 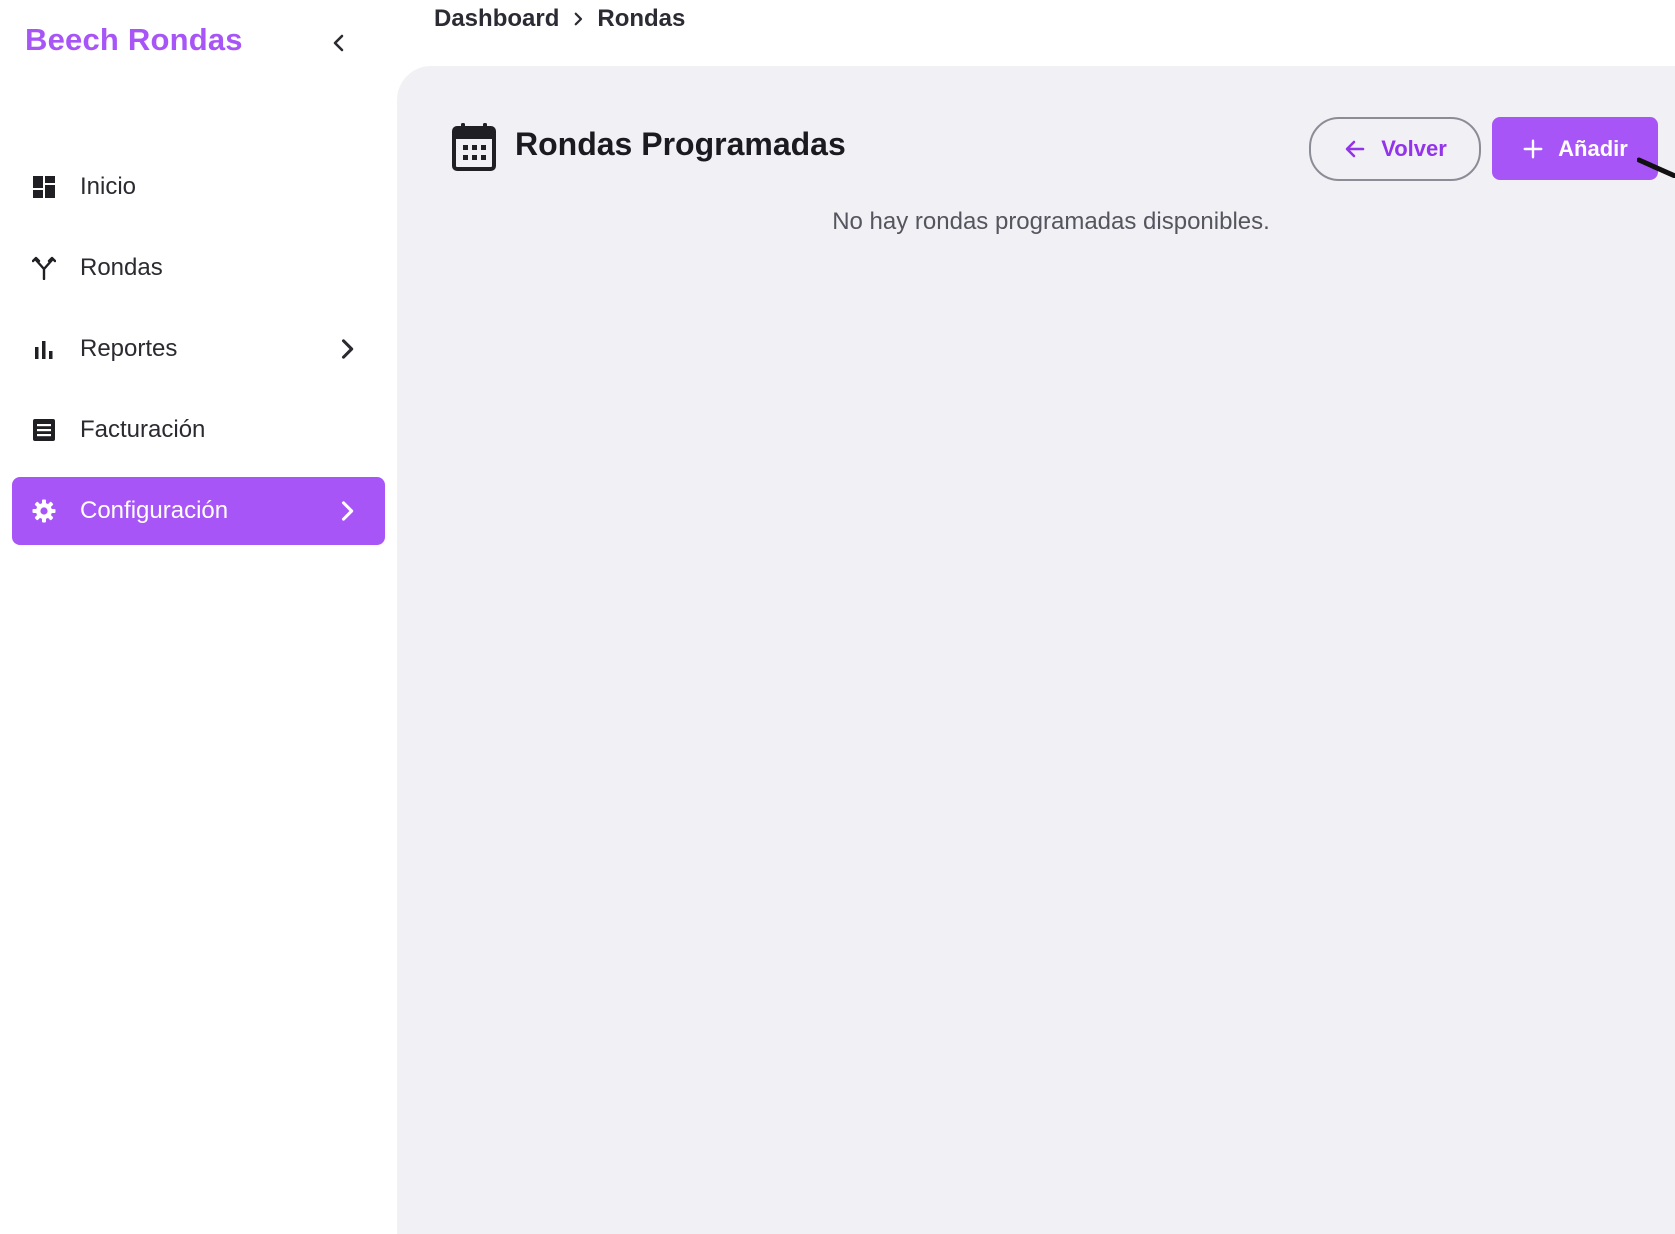 I want to click on arrow-left-icon, so click(x=1355, y=149).